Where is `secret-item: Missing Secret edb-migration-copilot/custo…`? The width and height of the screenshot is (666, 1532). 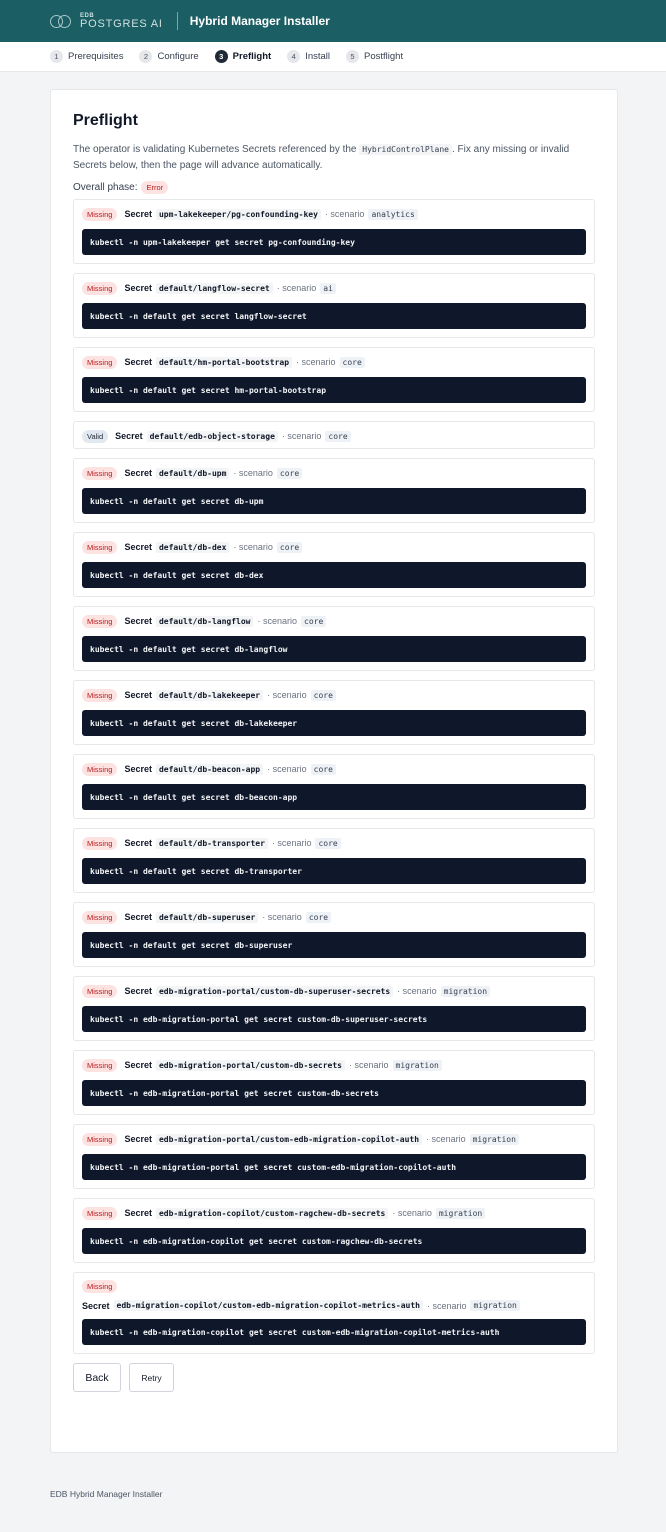
secret-item: Missing Secret edb-migration-copilot/custo… is located at coordinates (334, 1230).